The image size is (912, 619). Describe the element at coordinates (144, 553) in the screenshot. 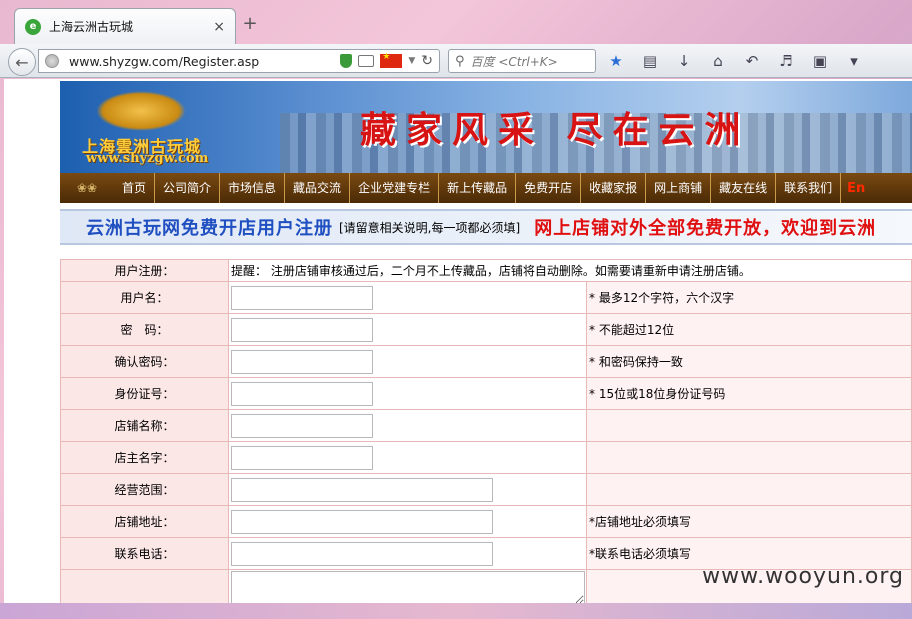

I see `phone-label: 联系电话：` at that location.